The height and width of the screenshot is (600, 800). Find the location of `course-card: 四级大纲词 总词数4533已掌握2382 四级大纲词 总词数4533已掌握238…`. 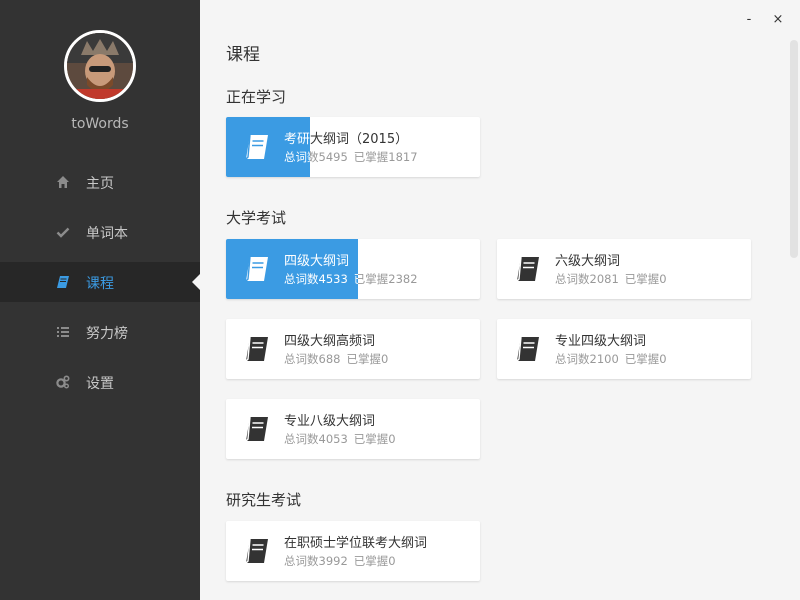

course-card: 四级大纲词 总词数4533已掌握2382 四级大纲词 总词数4533已掌握238… is located at coordinates (353, 269).